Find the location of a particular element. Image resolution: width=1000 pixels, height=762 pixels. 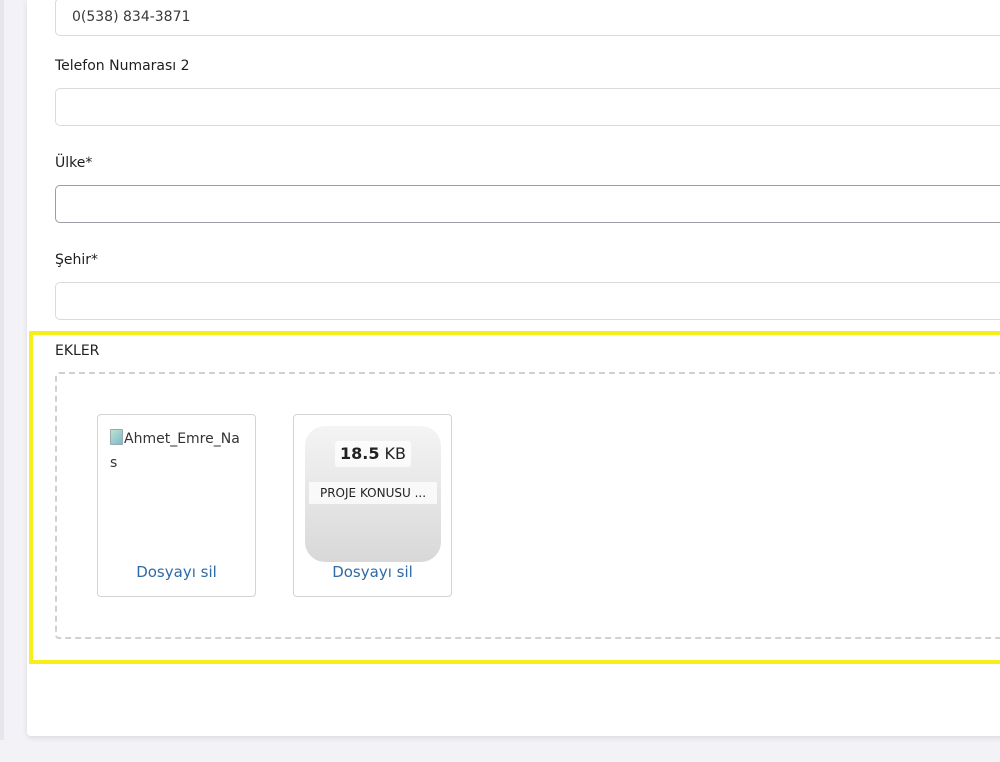

file-size-number: 18.5 is located at coordinates (359, 453).